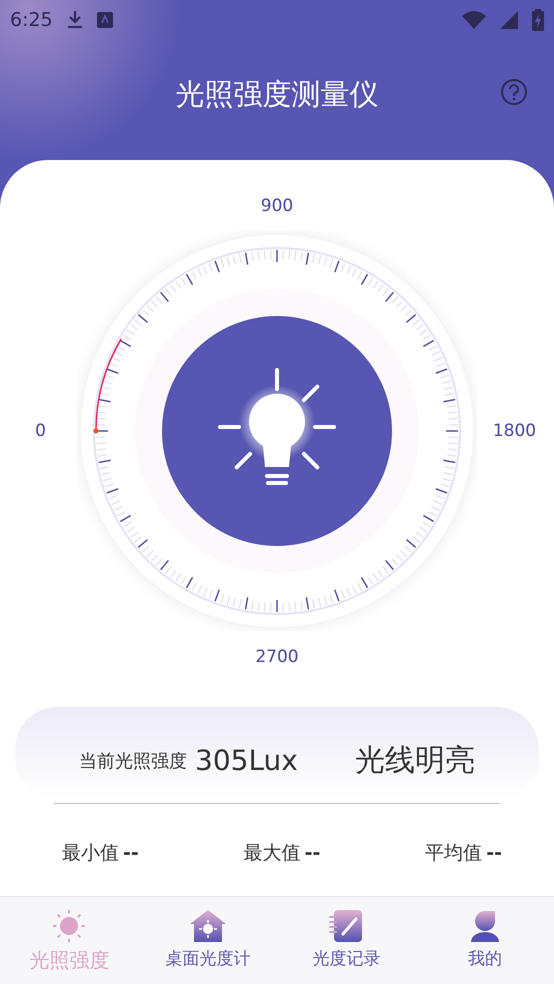 This screenshot has height=984, width=554. Describe the element at coordinates (474, 20) in the screenshot. I see `wifi-icon` at that location.